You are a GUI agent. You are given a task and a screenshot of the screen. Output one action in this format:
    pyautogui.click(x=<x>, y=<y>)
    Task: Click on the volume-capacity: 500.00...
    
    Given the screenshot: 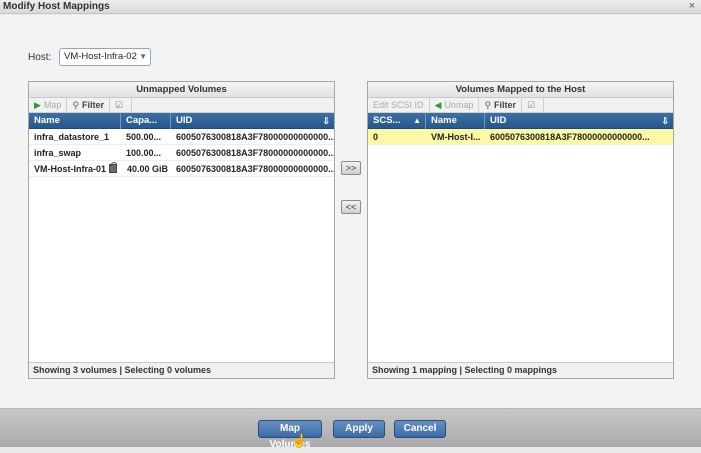 What is the action you would take?
    pyautogui.click(x=144, y=137)
    